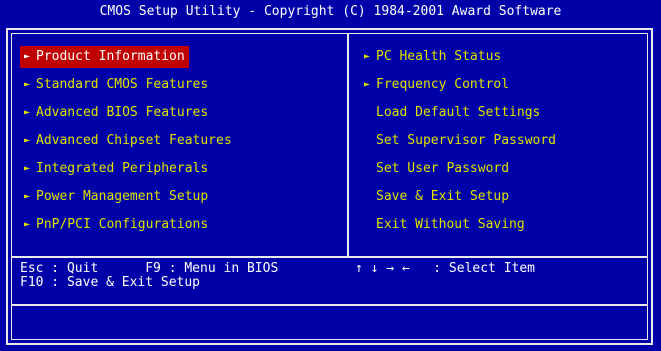  What do you see at coordinates (122, 196) in the screenshot?
I see `menu-item-label: Power Management Setup` at bounding box center [122, 196].